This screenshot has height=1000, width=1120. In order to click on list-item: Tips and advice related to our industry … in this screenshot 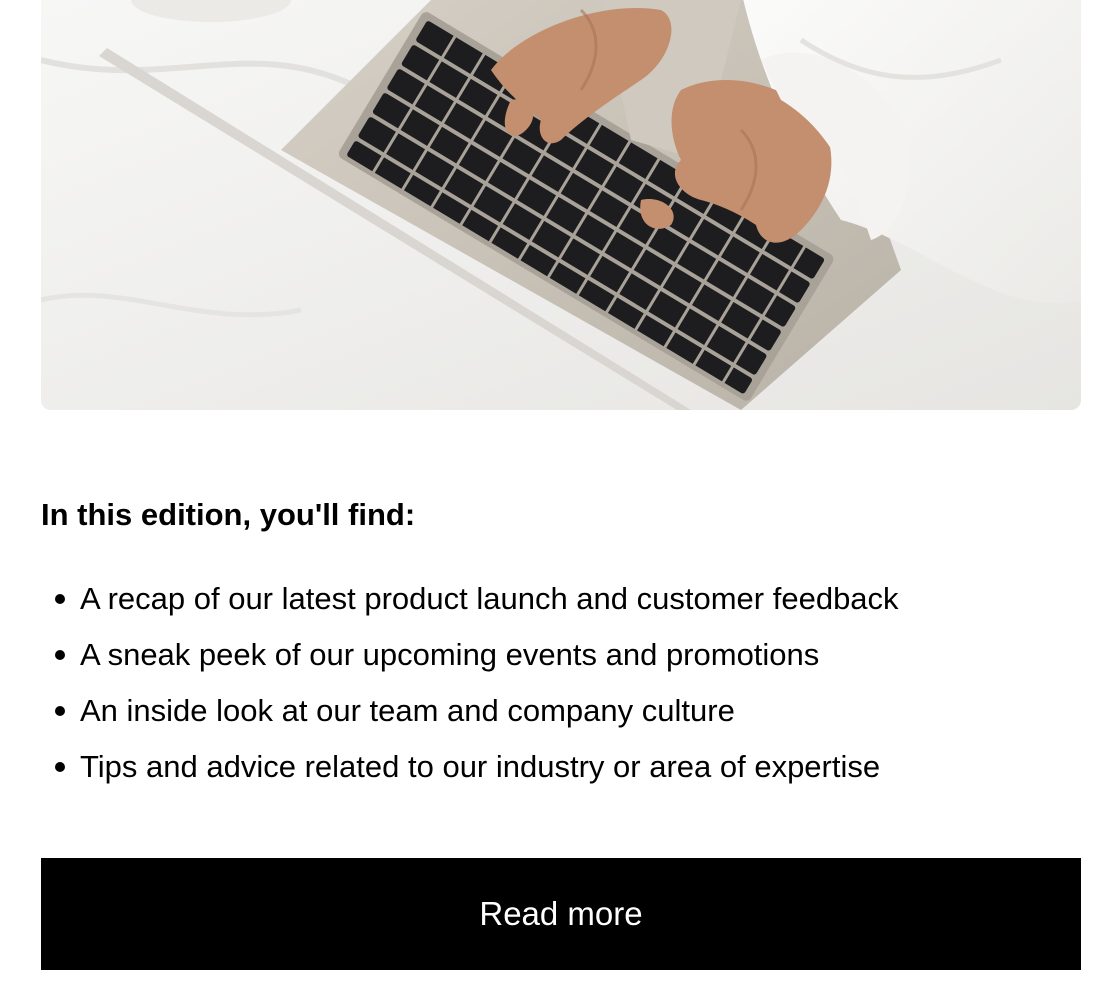, I will do `click(561, 776)`.